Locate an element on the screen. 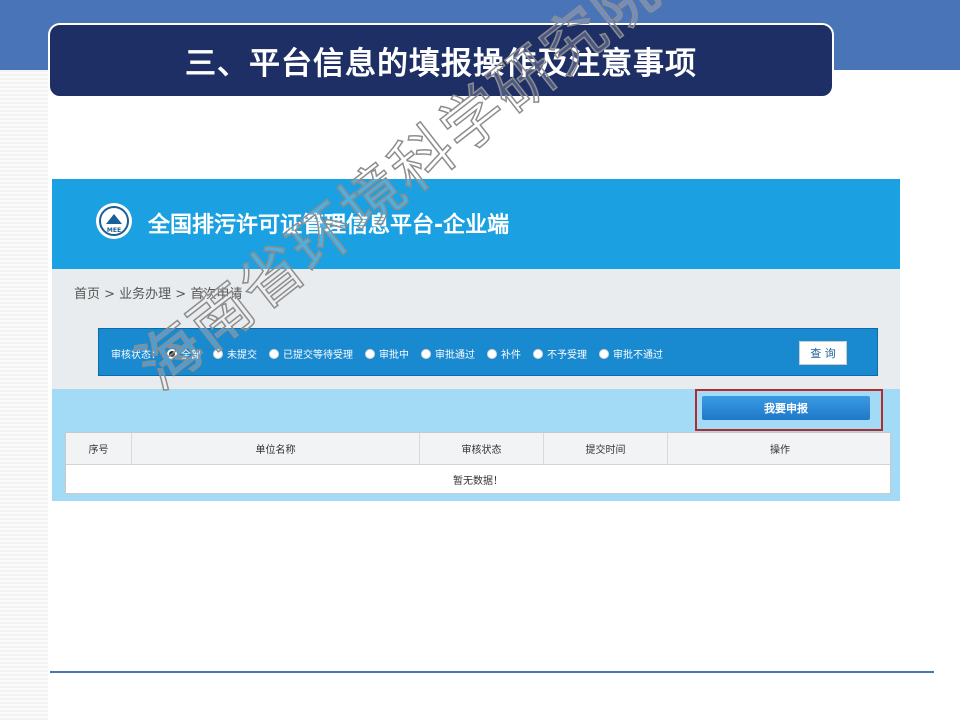 The width and height of the screenshot is (960, 720). filter-option-all: 全部 is located at coordinates (184, 353).